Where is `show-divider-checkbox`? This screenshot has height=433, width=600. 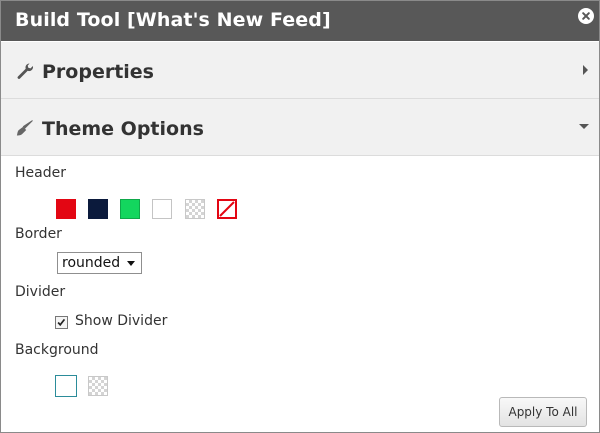
show-divider-checkbox is located at coordinates (61, 322).